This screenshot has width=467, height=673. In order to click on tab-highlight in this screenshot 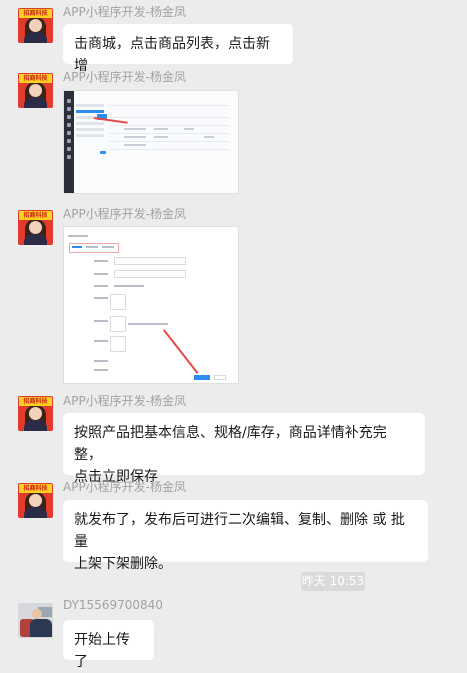, I will do `click(94, 248)`.